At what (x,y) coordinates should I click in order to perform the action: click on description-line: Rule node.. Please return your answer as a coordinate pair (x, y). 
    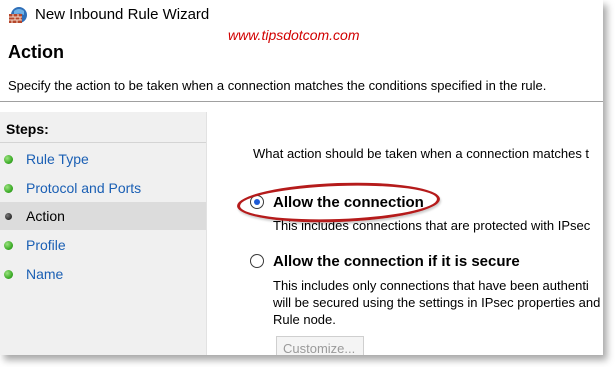
    Looking at the image, I should click on (304, 319).